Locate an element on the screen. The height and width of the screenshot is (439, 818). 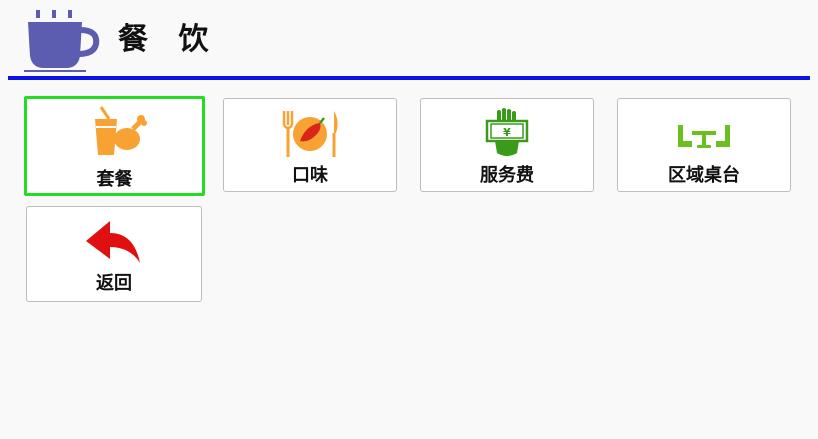
tile-label: 区域桌台 is located at coordinates (704, 175).